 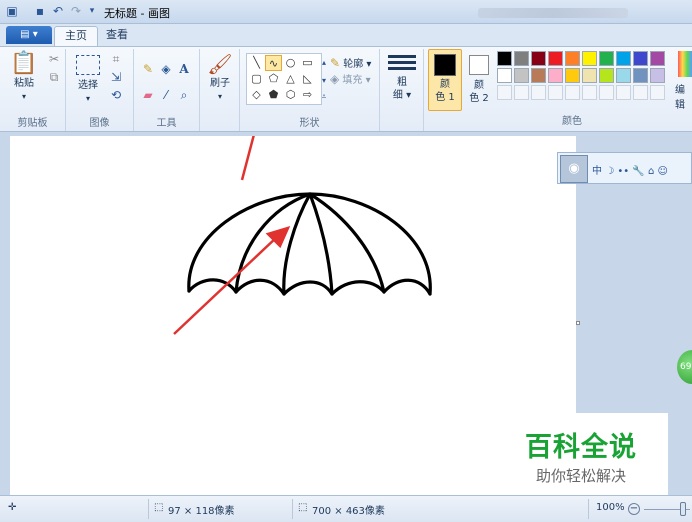 What do you see at coordinates (166, 95) in the screenshot?
I see `color-picker-icon: ⁄` at bounding box center [166, 95].